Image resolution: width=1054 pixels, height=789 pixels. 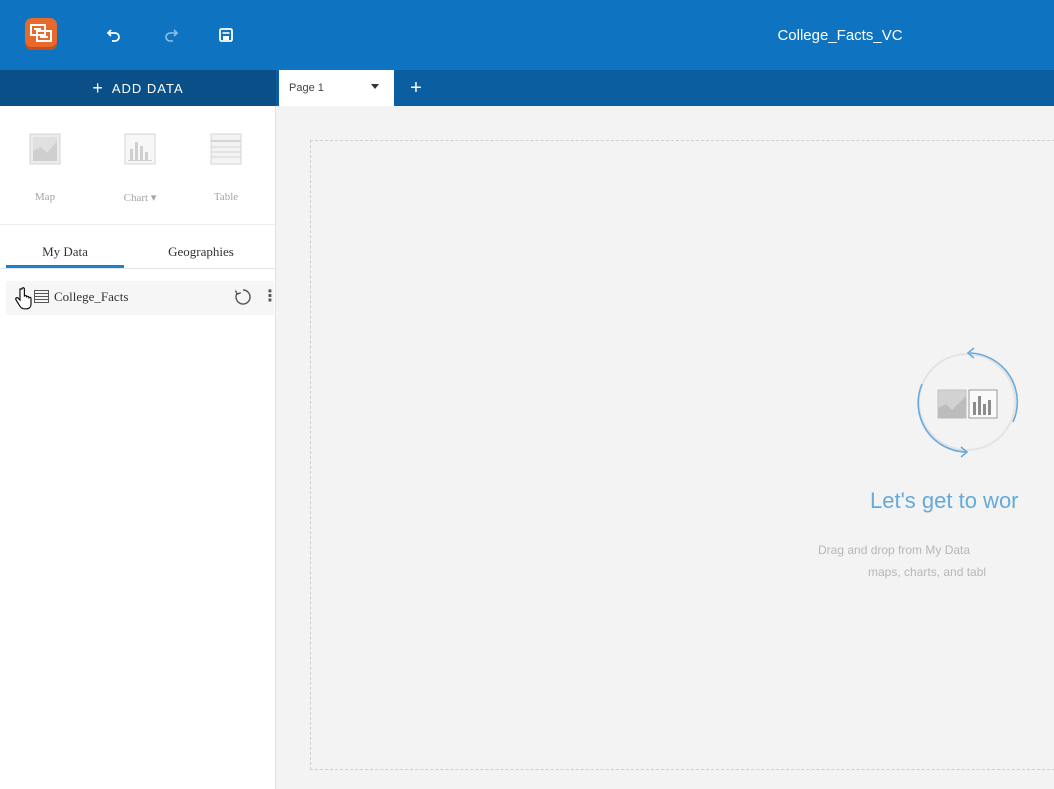 I want to click on add-page-button: +, so click(x=416, y=88).